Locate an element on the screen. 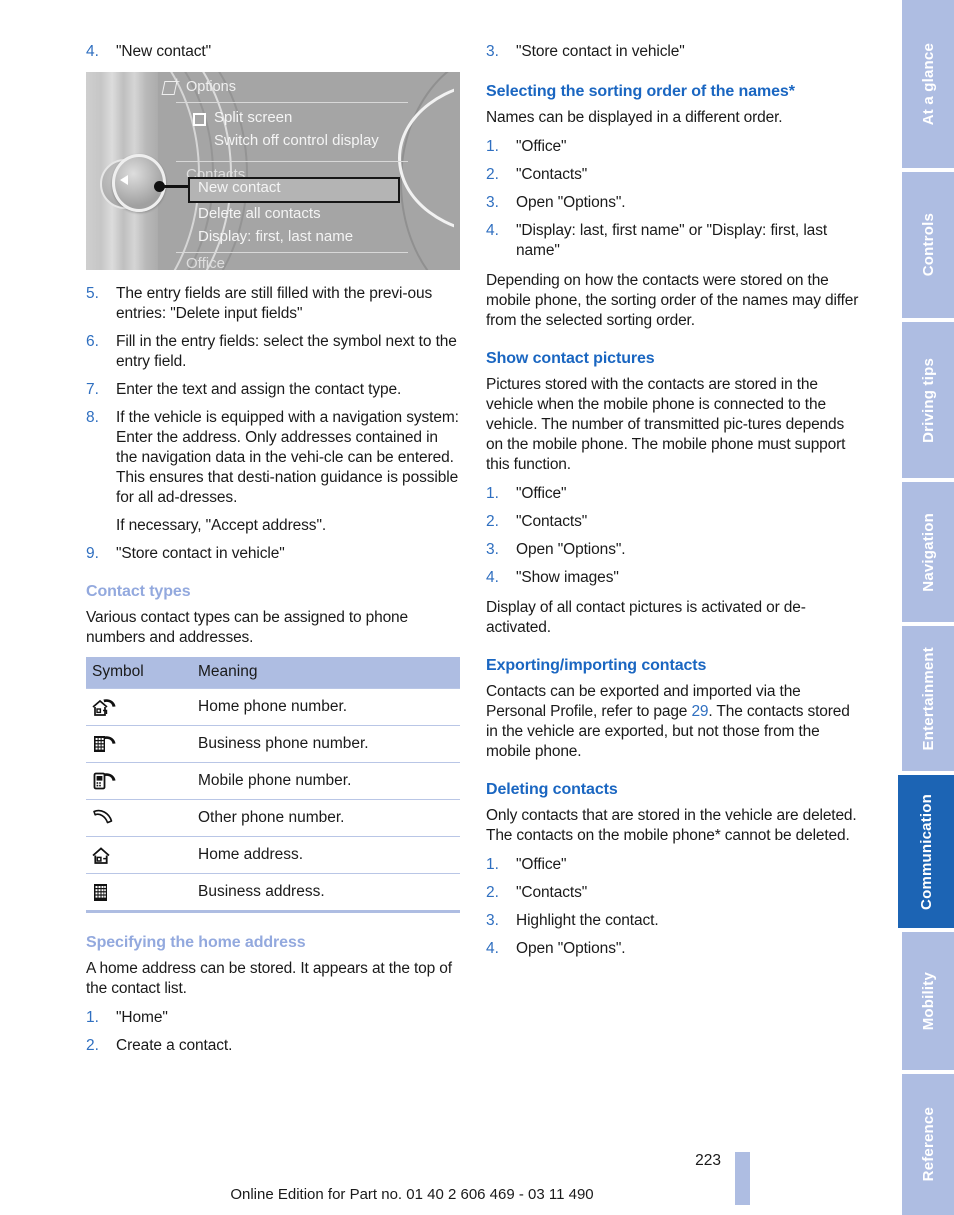 The image size is (954, 1215). sidebar-tab-label: Entertainment is located at coordinates (928, 698).